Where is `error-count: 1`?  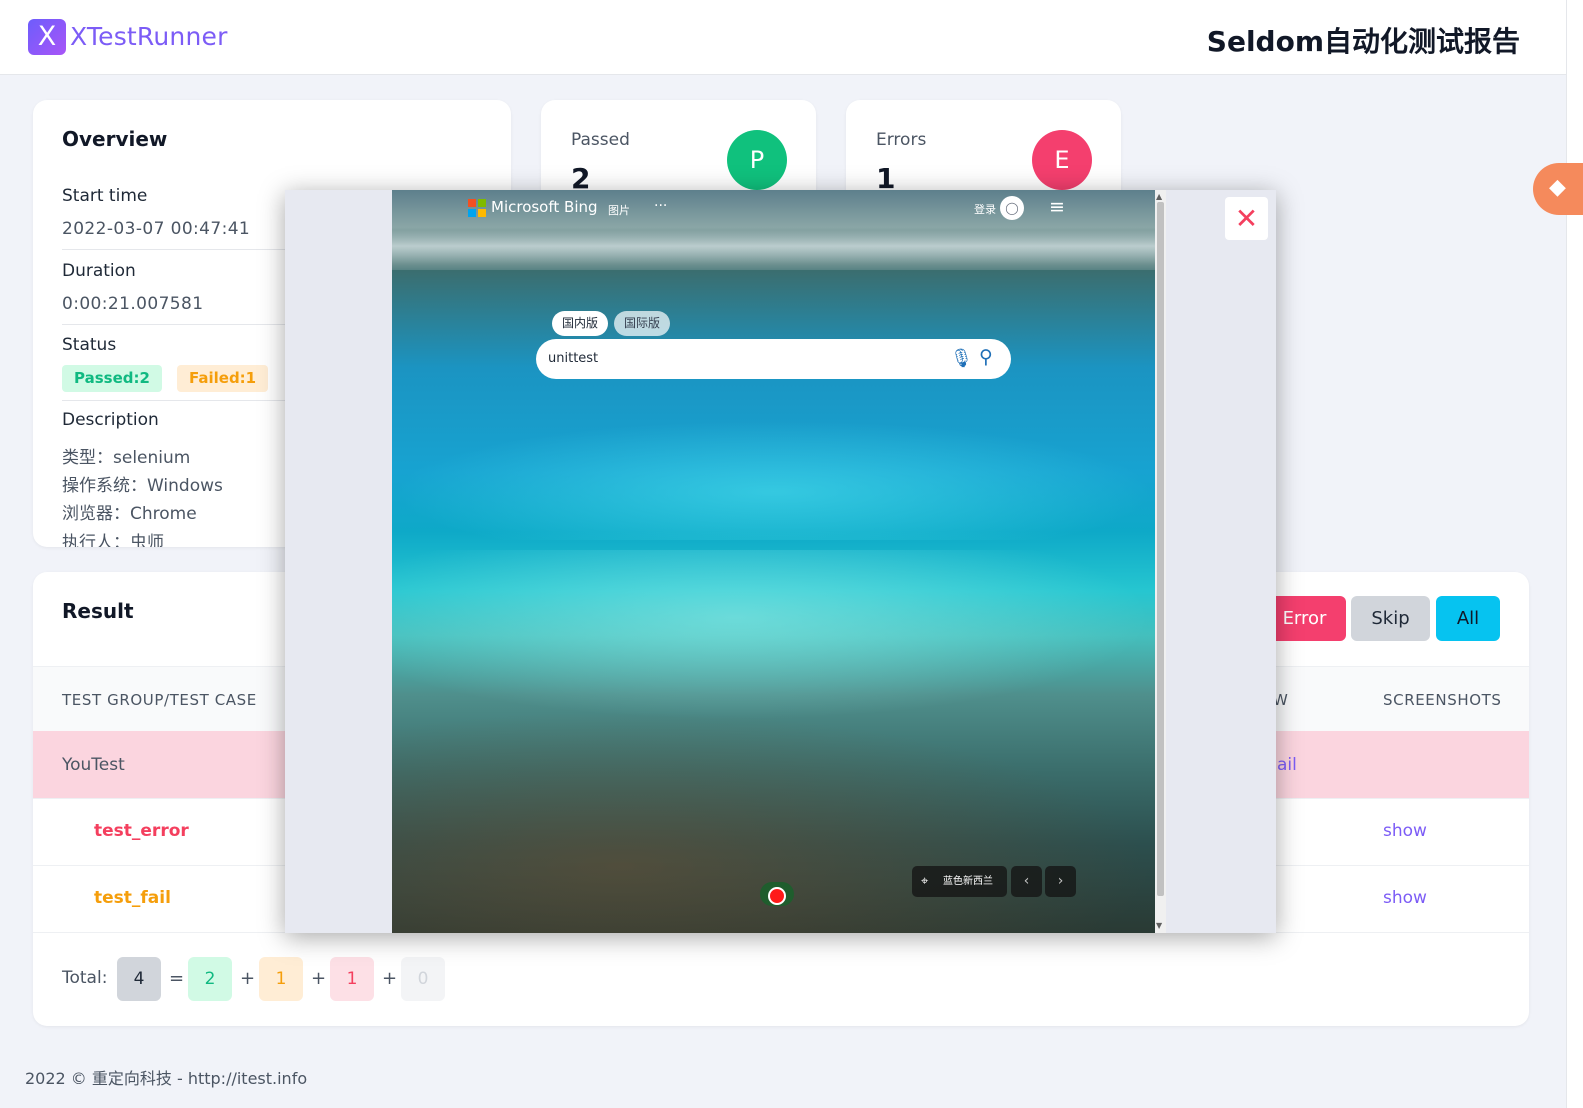
error-count: 1 is located at coordinates (352, 979).